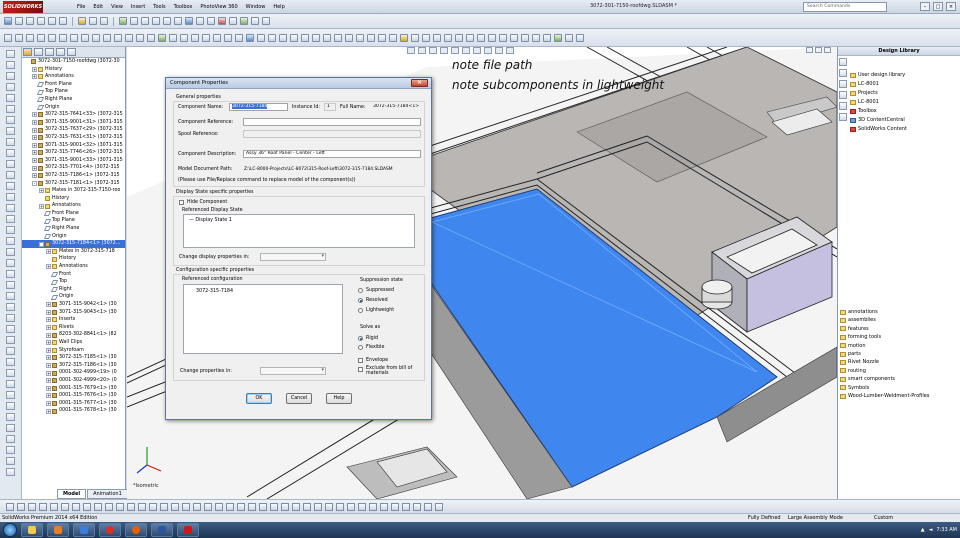 The height and width of the screenshot is (538, 960). I want to click on open-icon, so click(19, 21).